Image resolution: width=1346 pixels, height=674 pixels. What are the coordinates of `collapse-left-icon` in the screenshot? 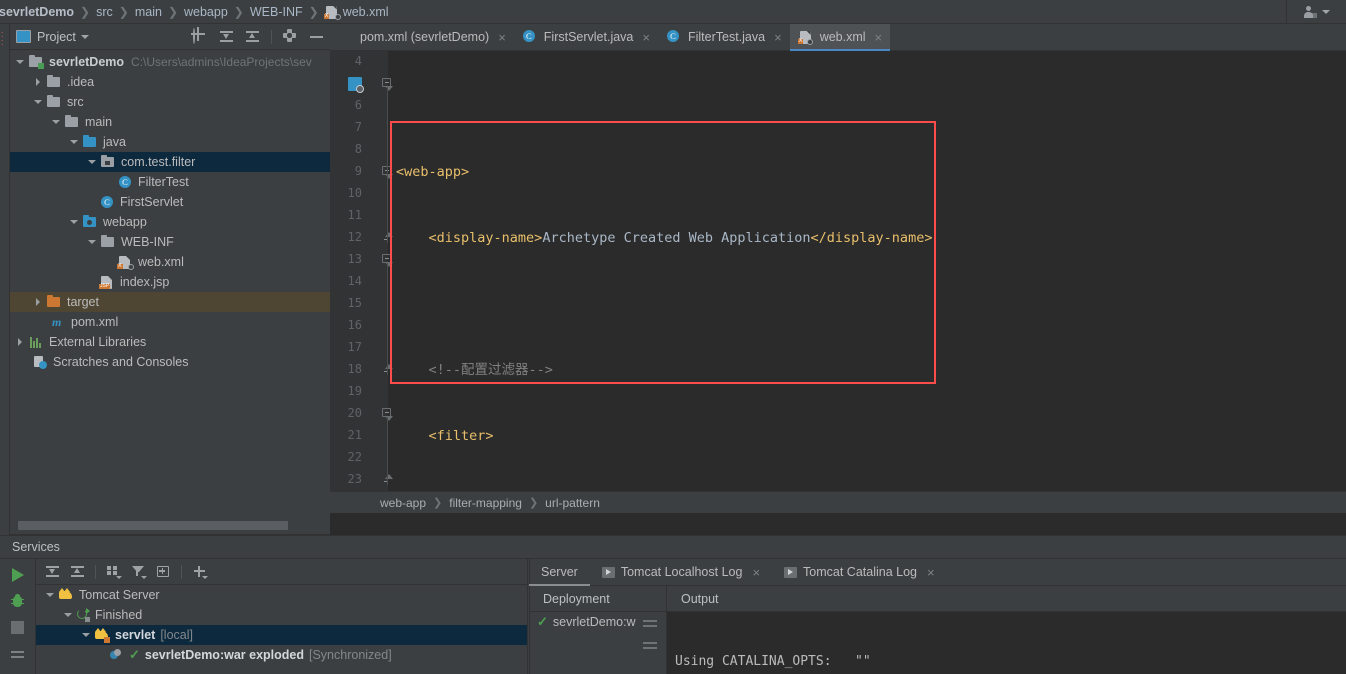 It's located at (651, 645).